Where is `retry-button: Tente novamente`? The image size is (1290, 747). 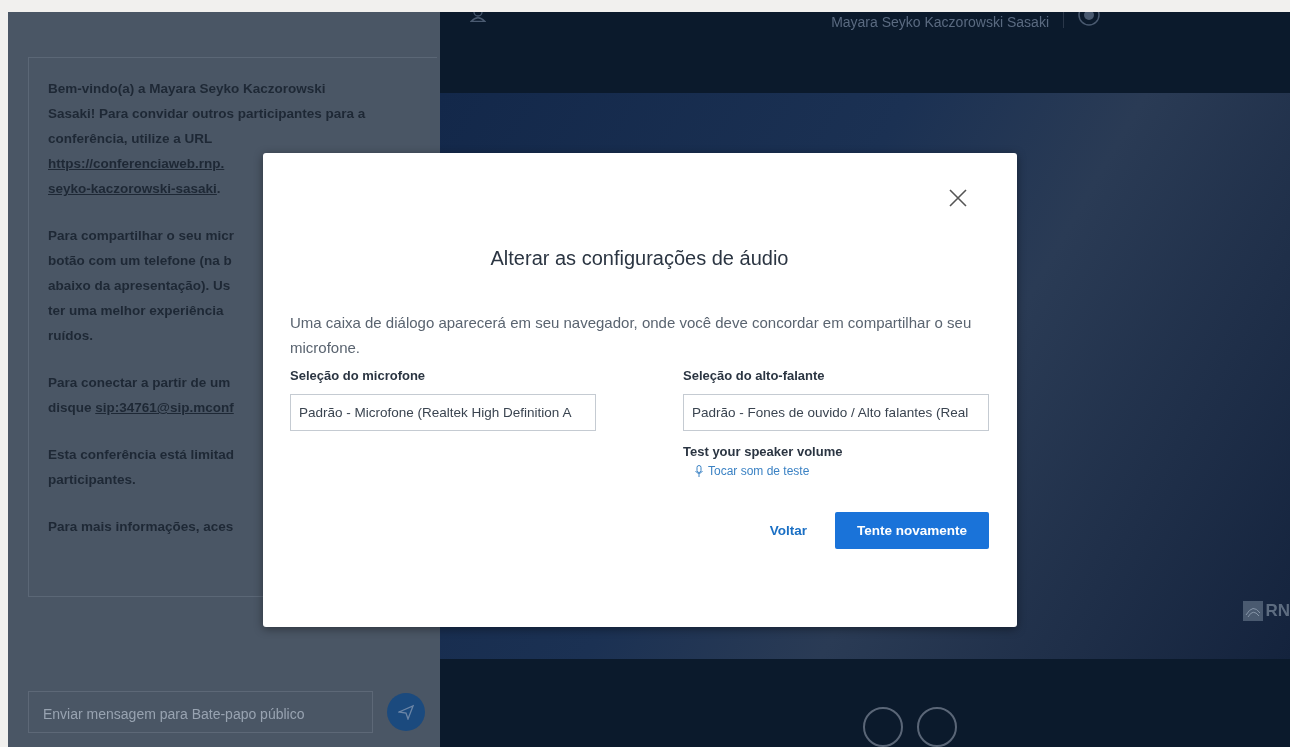
retry-button: Tente novamente is located at coordinates (911, 530).